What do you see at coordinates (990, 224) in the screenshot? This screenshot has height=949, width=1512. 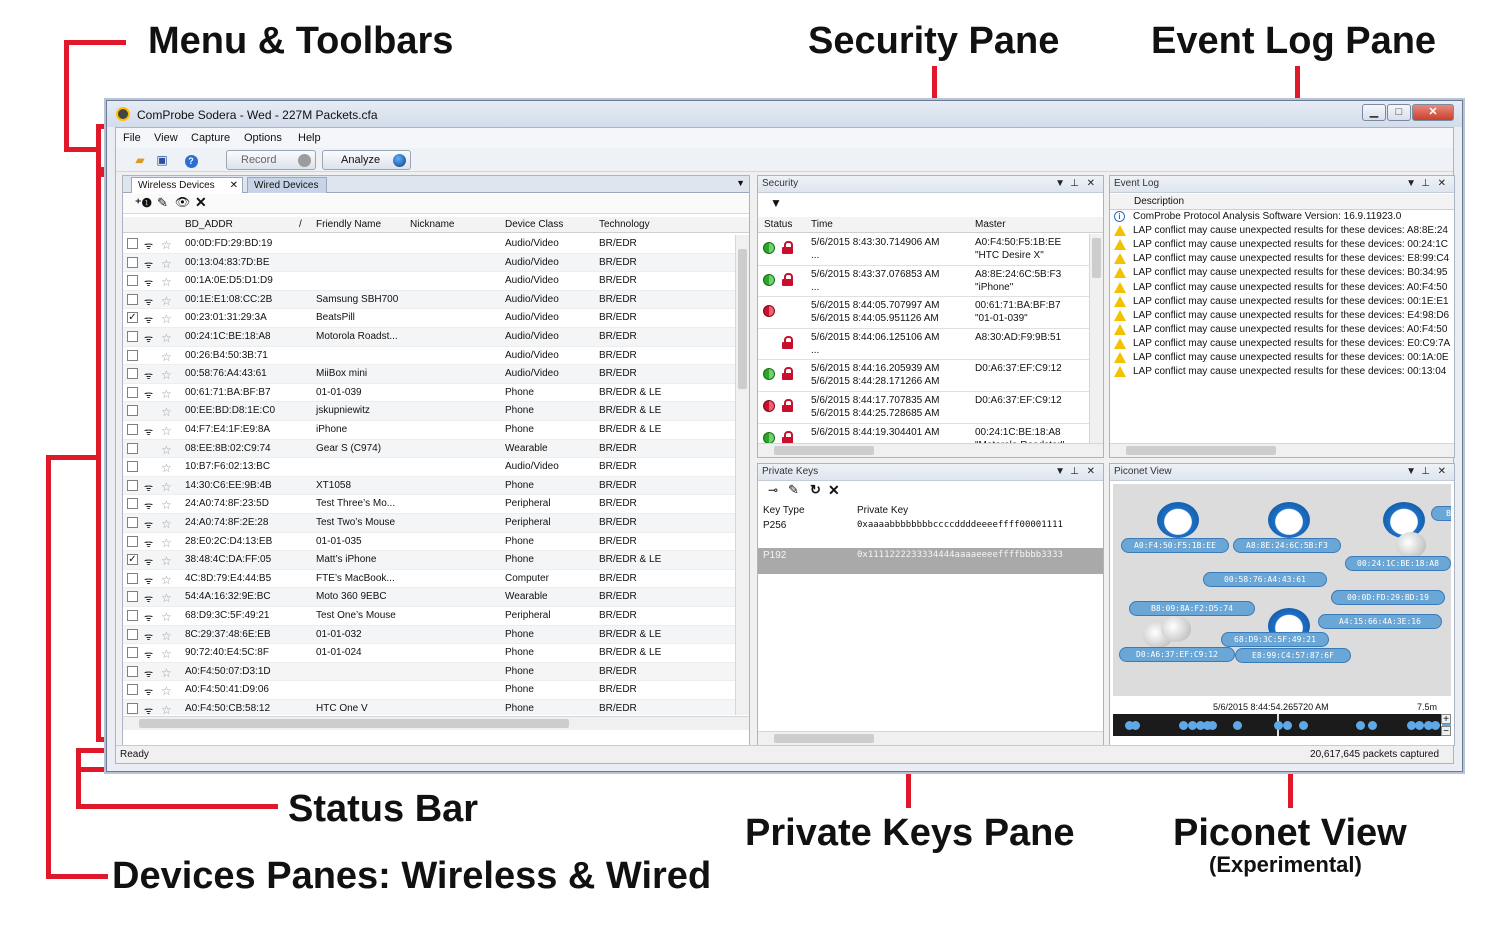 I see `col-master: Master` at bounding box center [990, 224].